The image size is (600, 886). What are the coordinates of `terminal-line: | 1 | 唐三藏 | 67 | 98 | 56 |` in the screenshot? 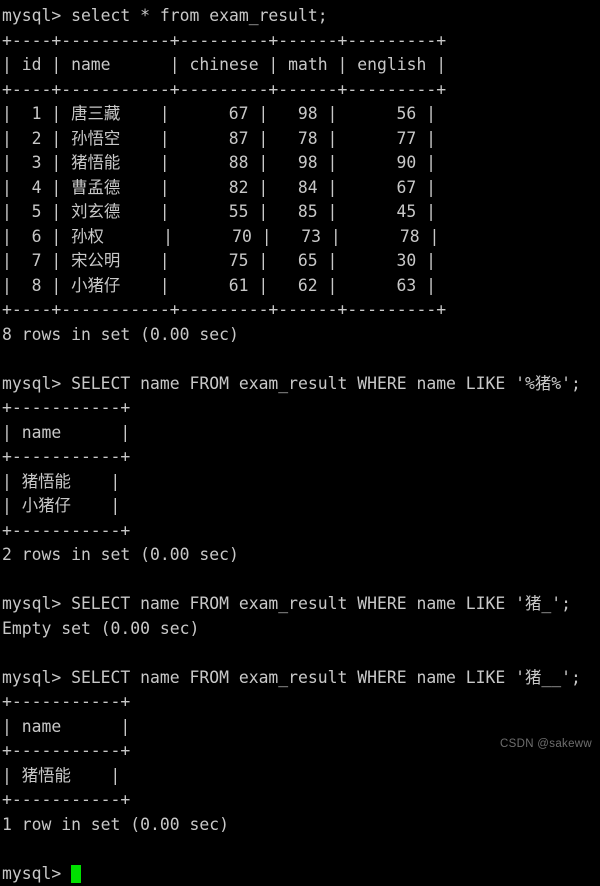 It's located at (301, 114).